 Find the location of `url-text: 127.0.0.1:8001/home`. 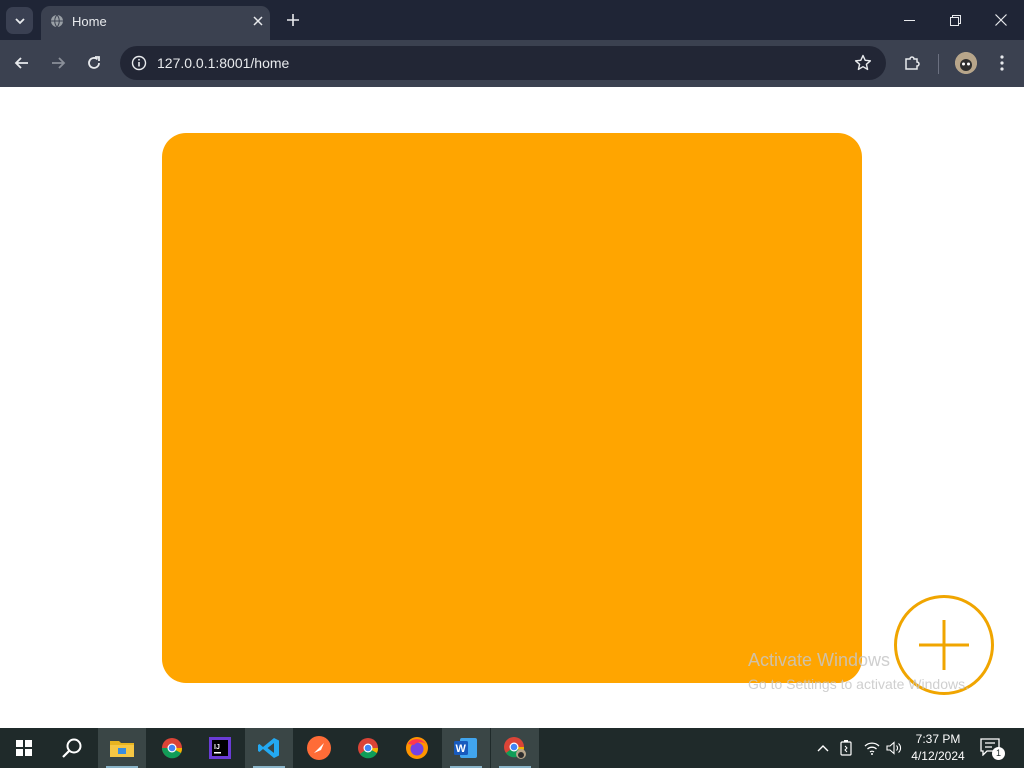

url-text: 127.0.0.1:8001/home is located at coordinates (223, 63).